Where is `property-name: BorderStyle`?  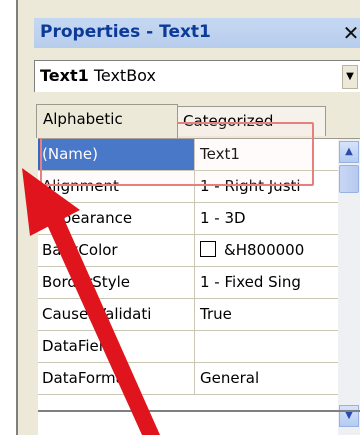
property-name: BorderStyle is located at coordinates (116, 282).